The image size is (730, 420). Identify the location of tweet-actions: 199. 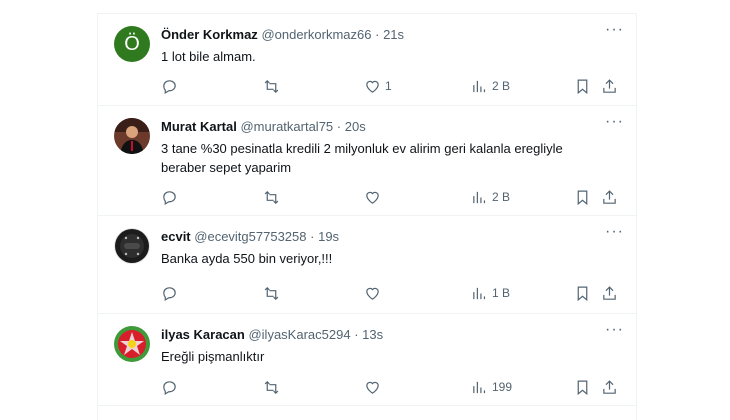
(392, 387).